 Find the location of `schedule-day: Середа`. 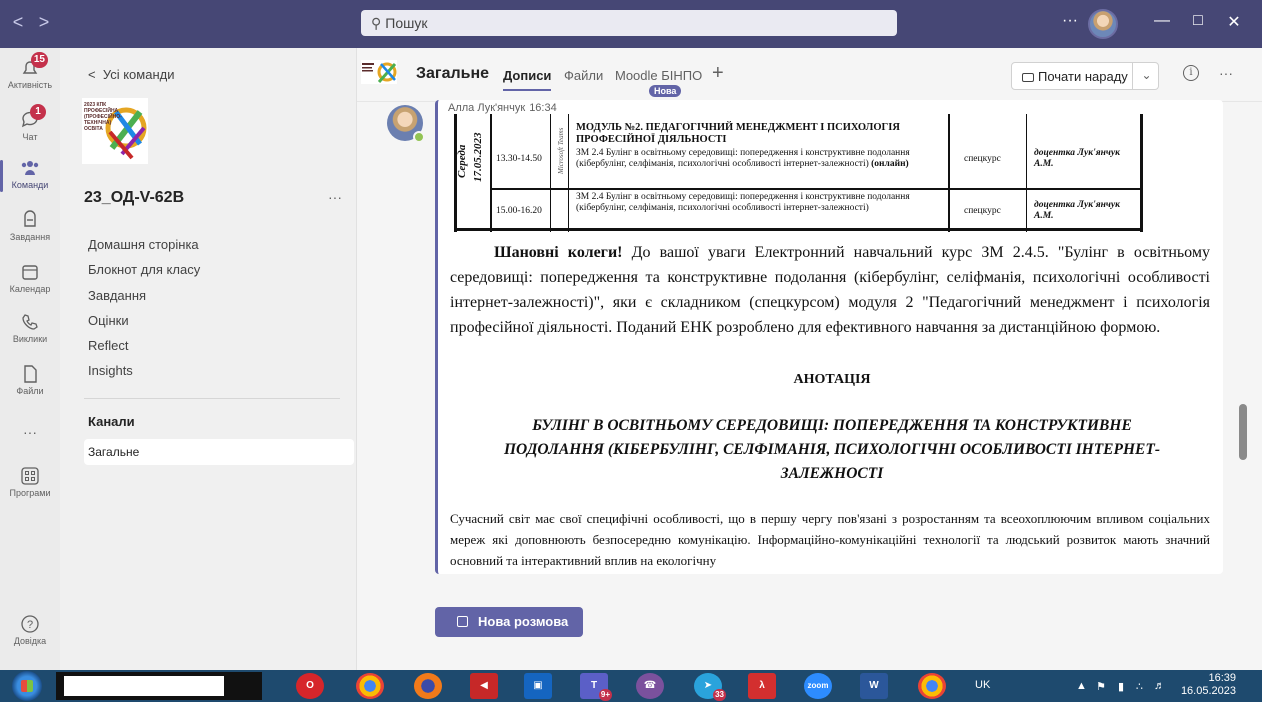

schedule-day: Середа is located at coordinates (462, 161).